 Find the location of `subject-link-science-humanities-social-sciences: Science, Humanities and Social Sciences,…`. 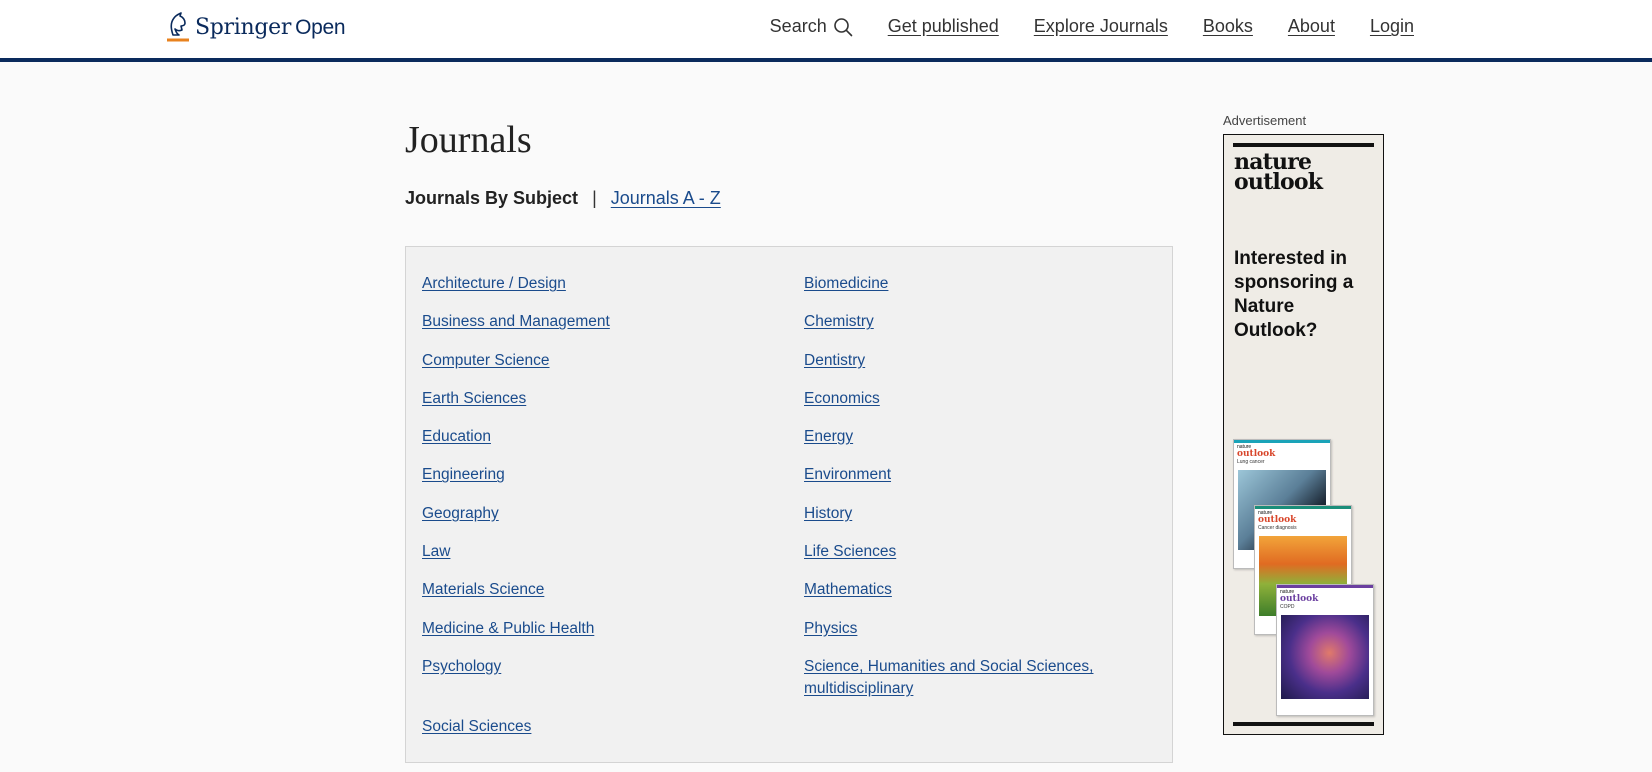

subject-link-science-humanities-social-sciences: Science, Humanities and Social Sciences,… is located at coordinates (984, 678).